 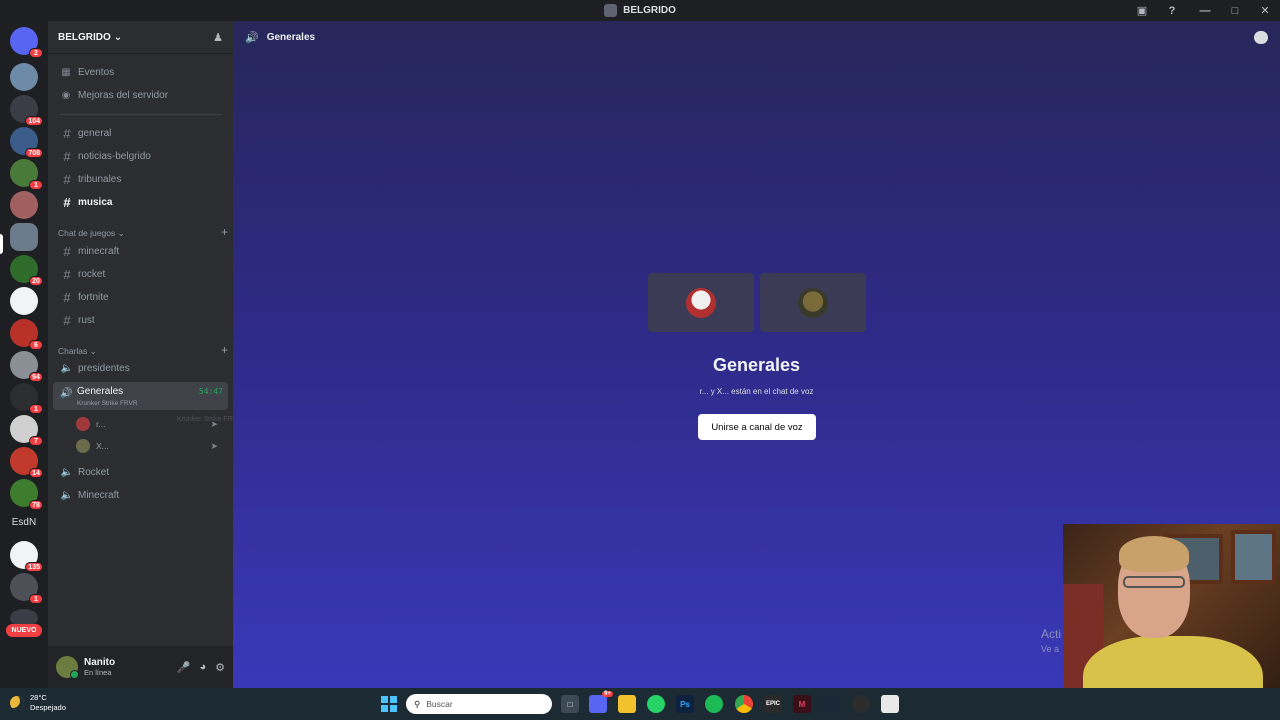 What do you see at coordinates (67, 368) in the screenshot?
I see `speaker-icon: 🔈` at bounding box center [67, 368].